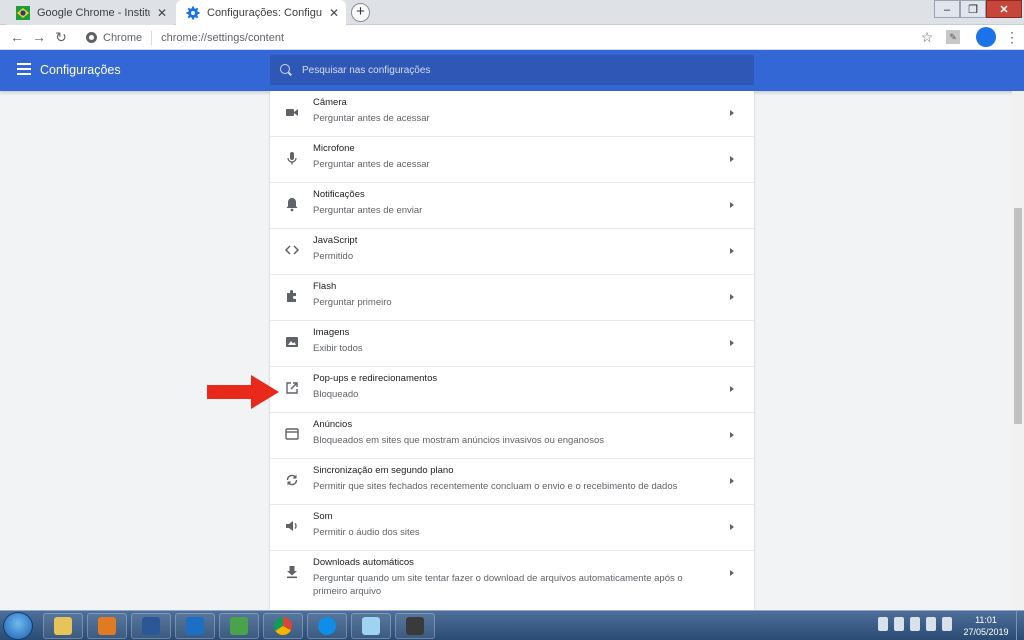 Image resolution: width=1024 pixels, height=640 pixels. Describe the element at coordinates (1004, 9) in the screenshot. I see `window-close-button: ✕` at that location.